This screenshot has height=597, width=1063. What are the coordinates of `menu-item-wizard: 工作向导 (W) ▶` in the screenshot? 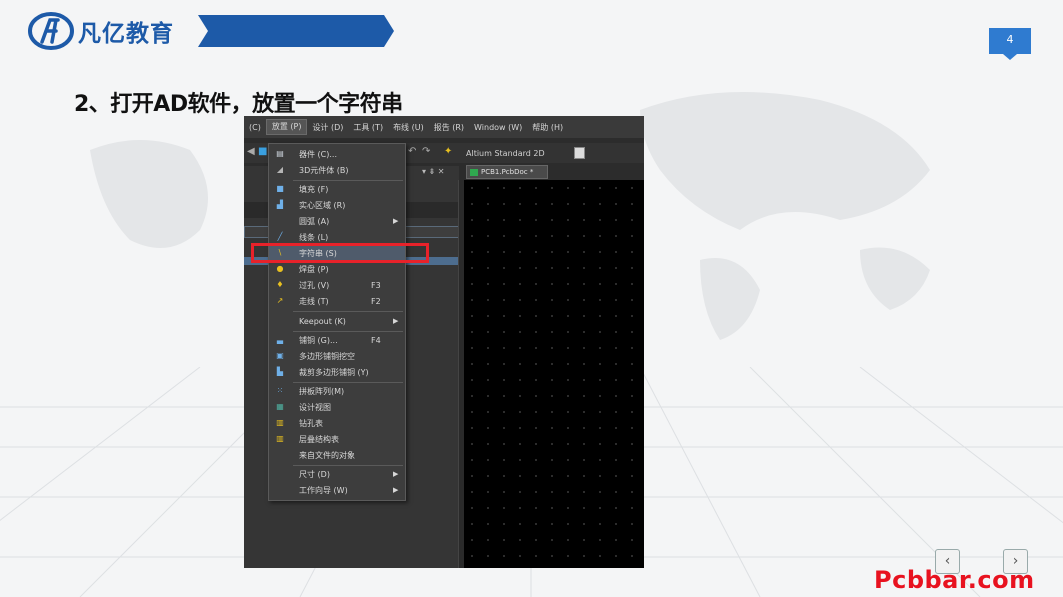 It's located at (337, 490).